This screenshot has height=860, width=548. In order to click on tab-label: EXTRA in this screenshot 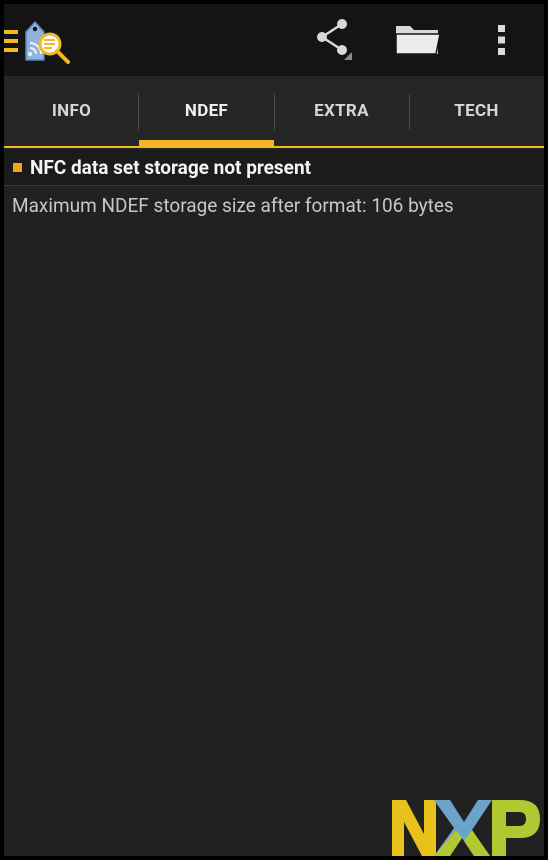, I will do `click(341, 111)`.